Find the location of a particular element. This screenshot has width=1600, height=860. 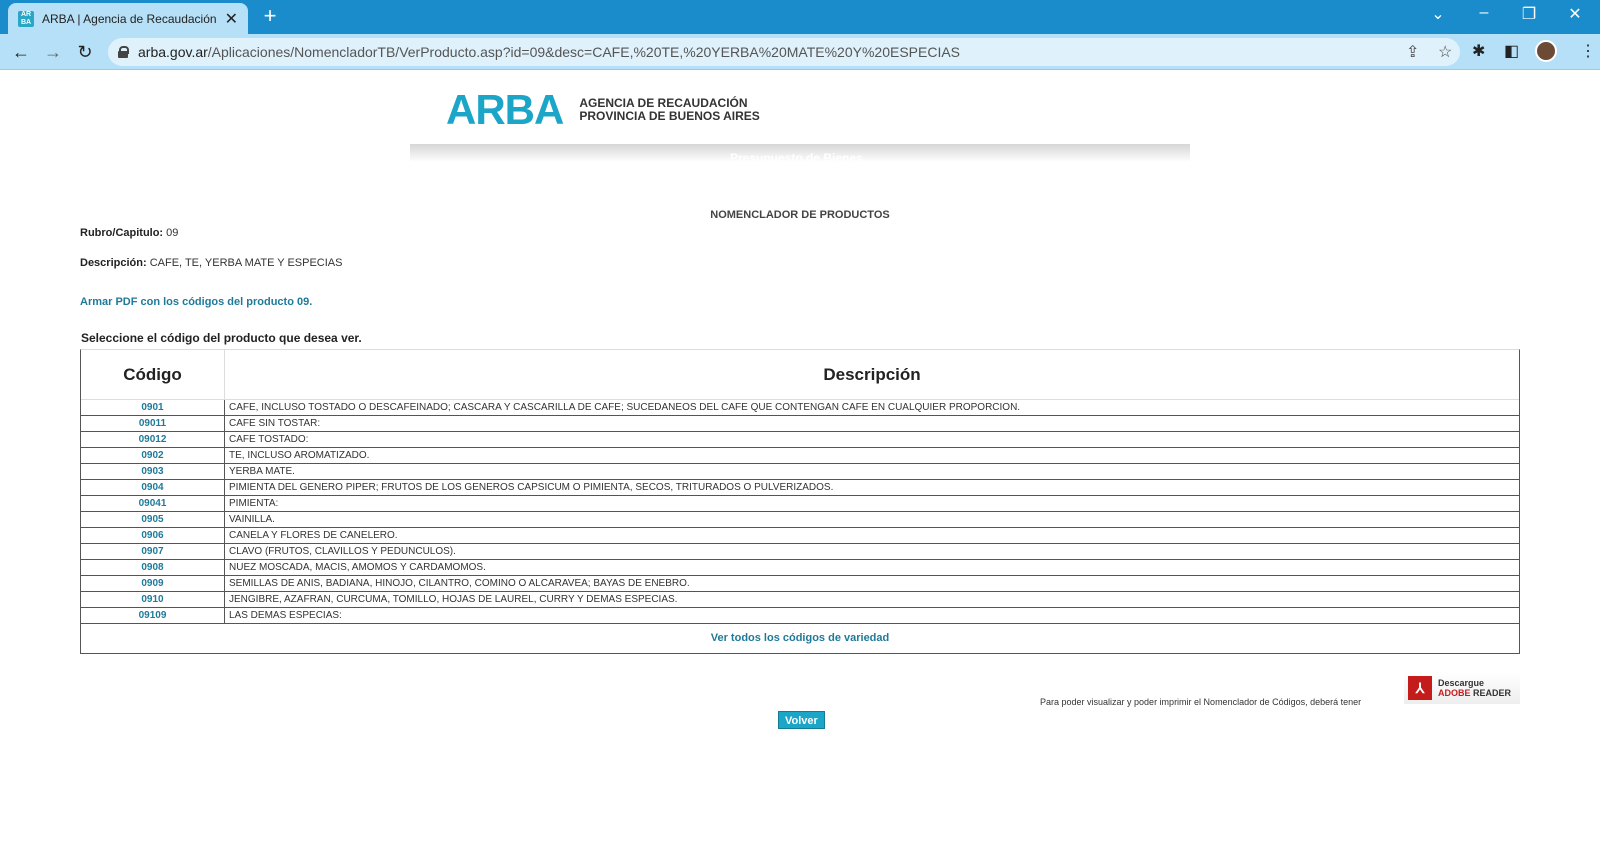

product-code-link: 0901 is located at coordinates (153, 407).